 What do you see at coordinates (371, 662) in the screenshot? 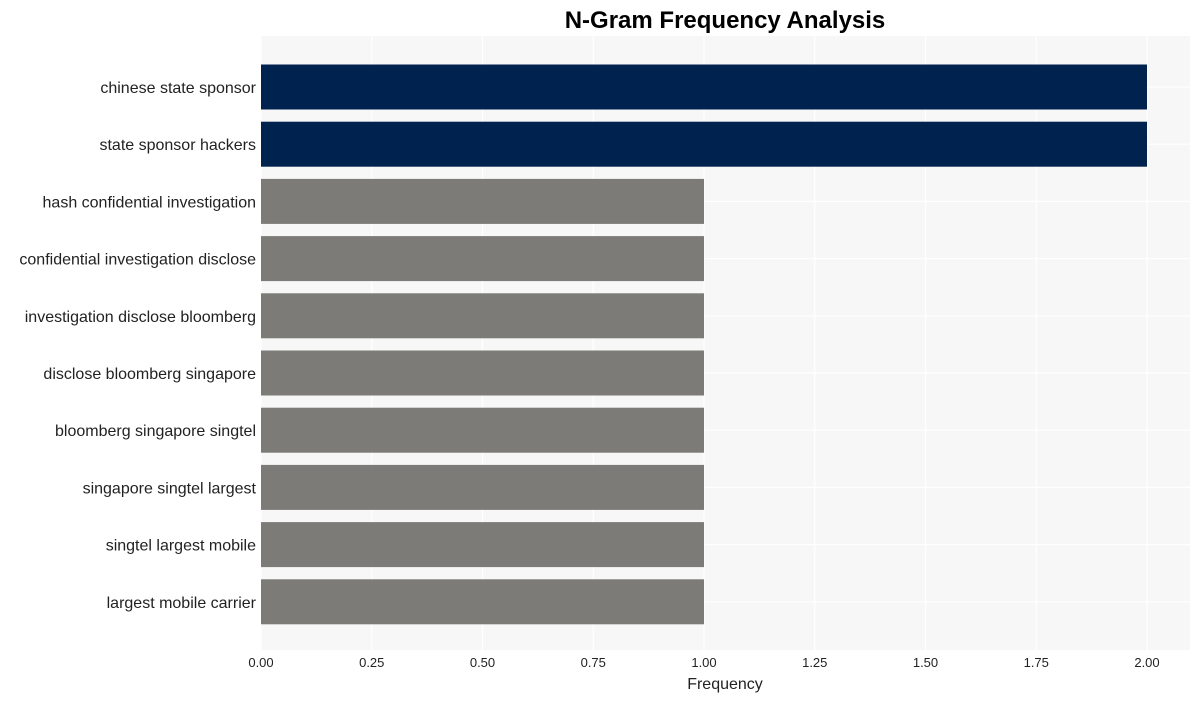
I see `x-tick-label: 0.25` at bounding box center [371, 662].